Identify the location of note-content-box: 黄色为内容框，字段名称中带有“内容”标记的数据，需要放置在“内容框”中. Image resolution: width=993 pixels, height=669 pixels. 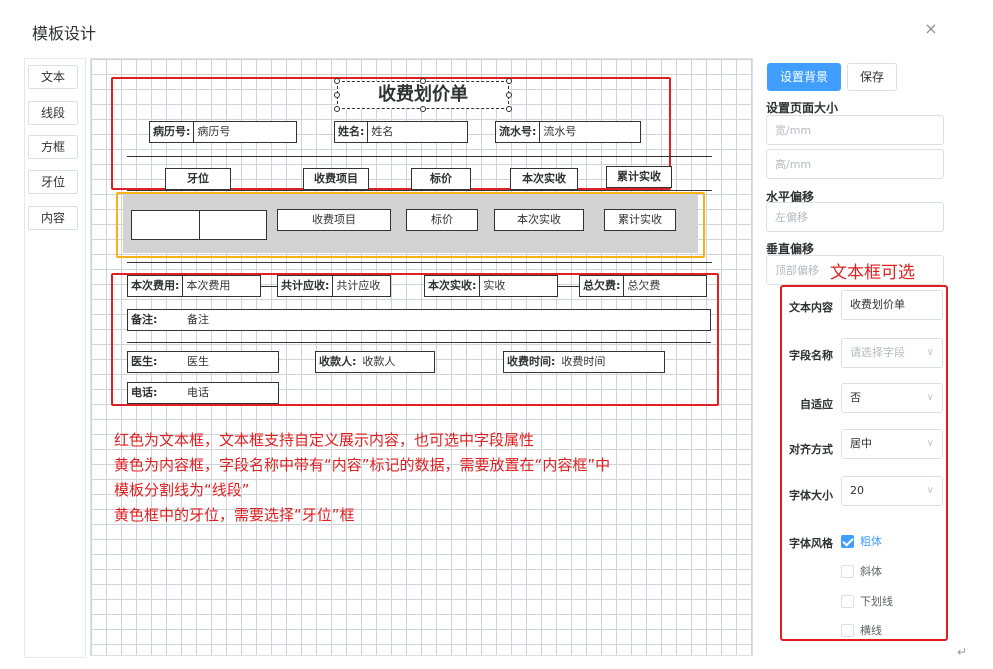
(362, 465).